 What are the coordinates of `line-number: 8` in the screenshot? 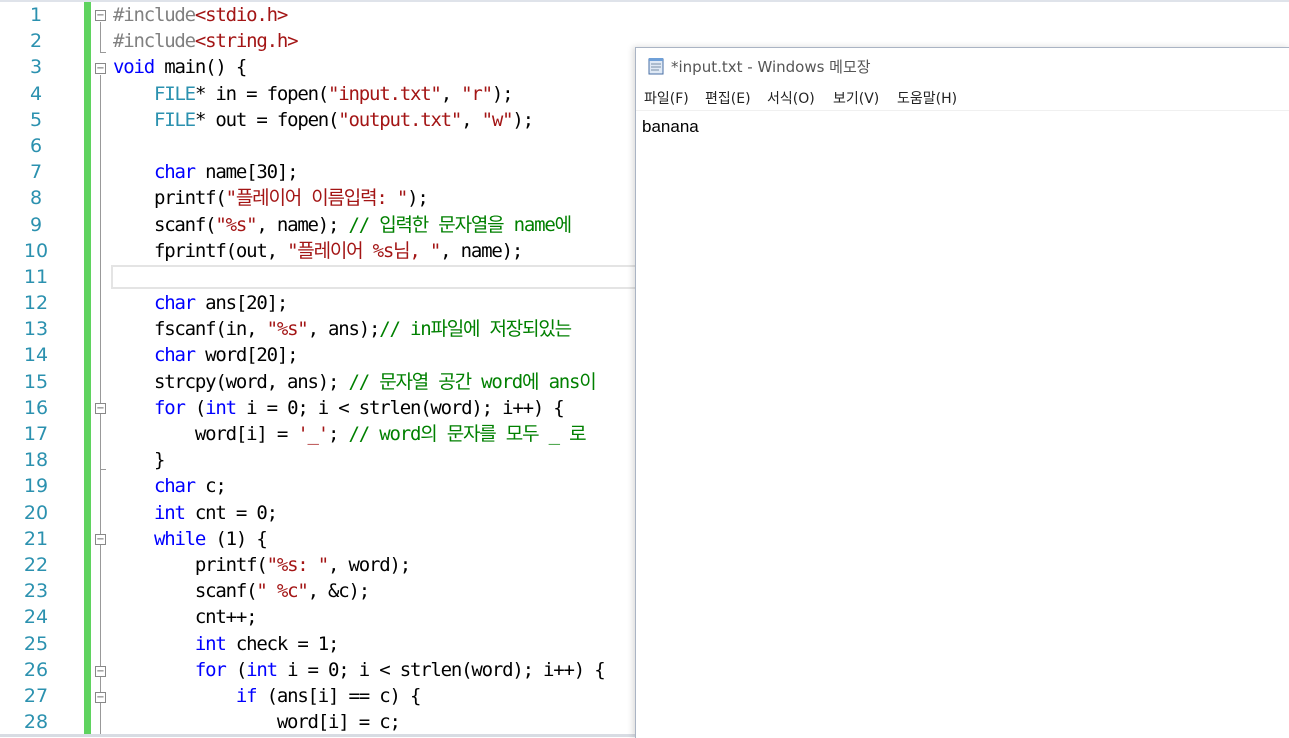 It's located at (36, 198).